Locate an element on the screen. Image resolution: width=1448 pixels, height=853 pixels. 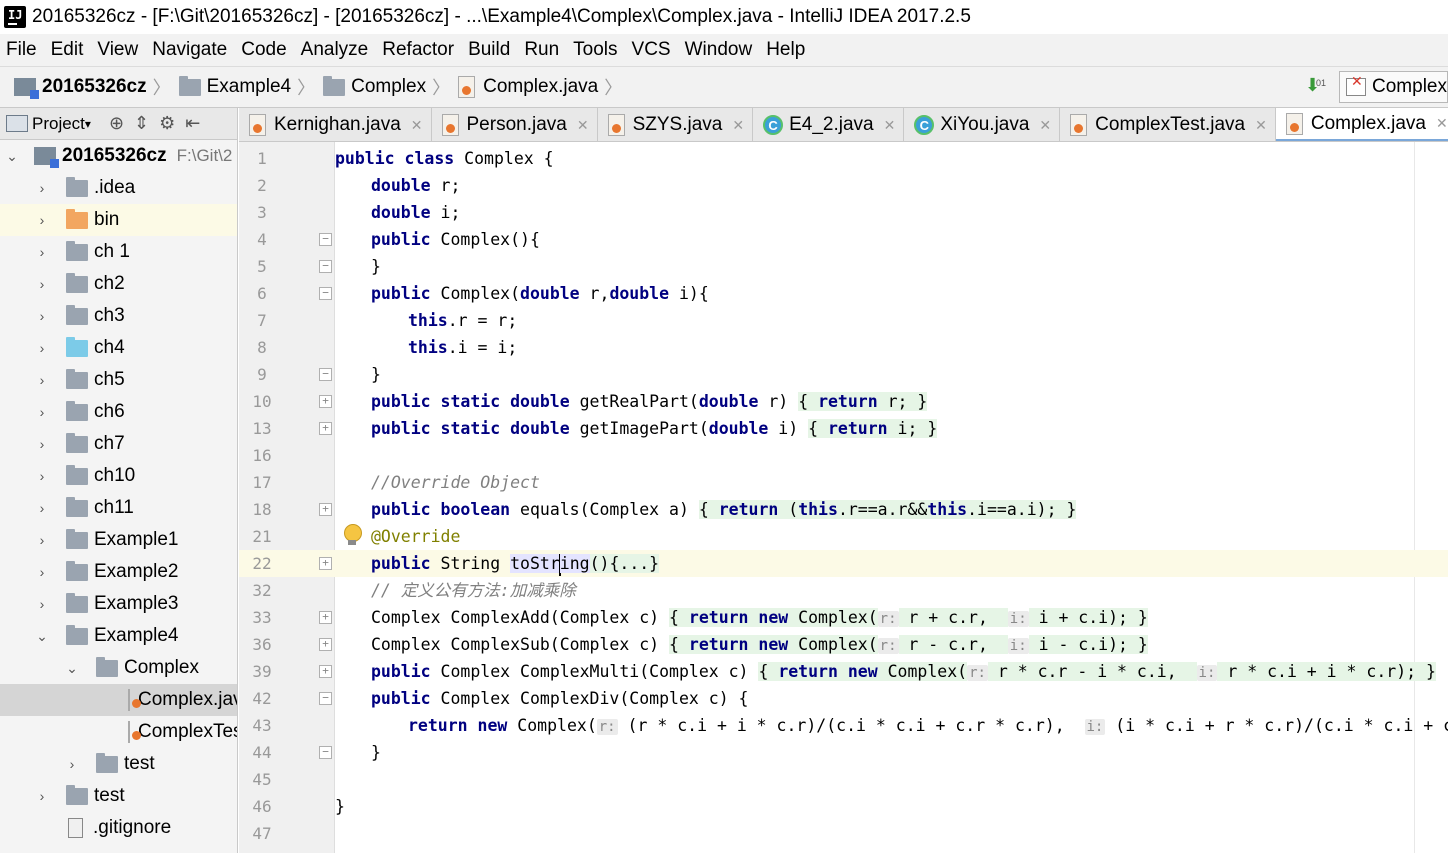
tree-item-complex-package: ⌄ Complex is located at coordinates (118, 668).